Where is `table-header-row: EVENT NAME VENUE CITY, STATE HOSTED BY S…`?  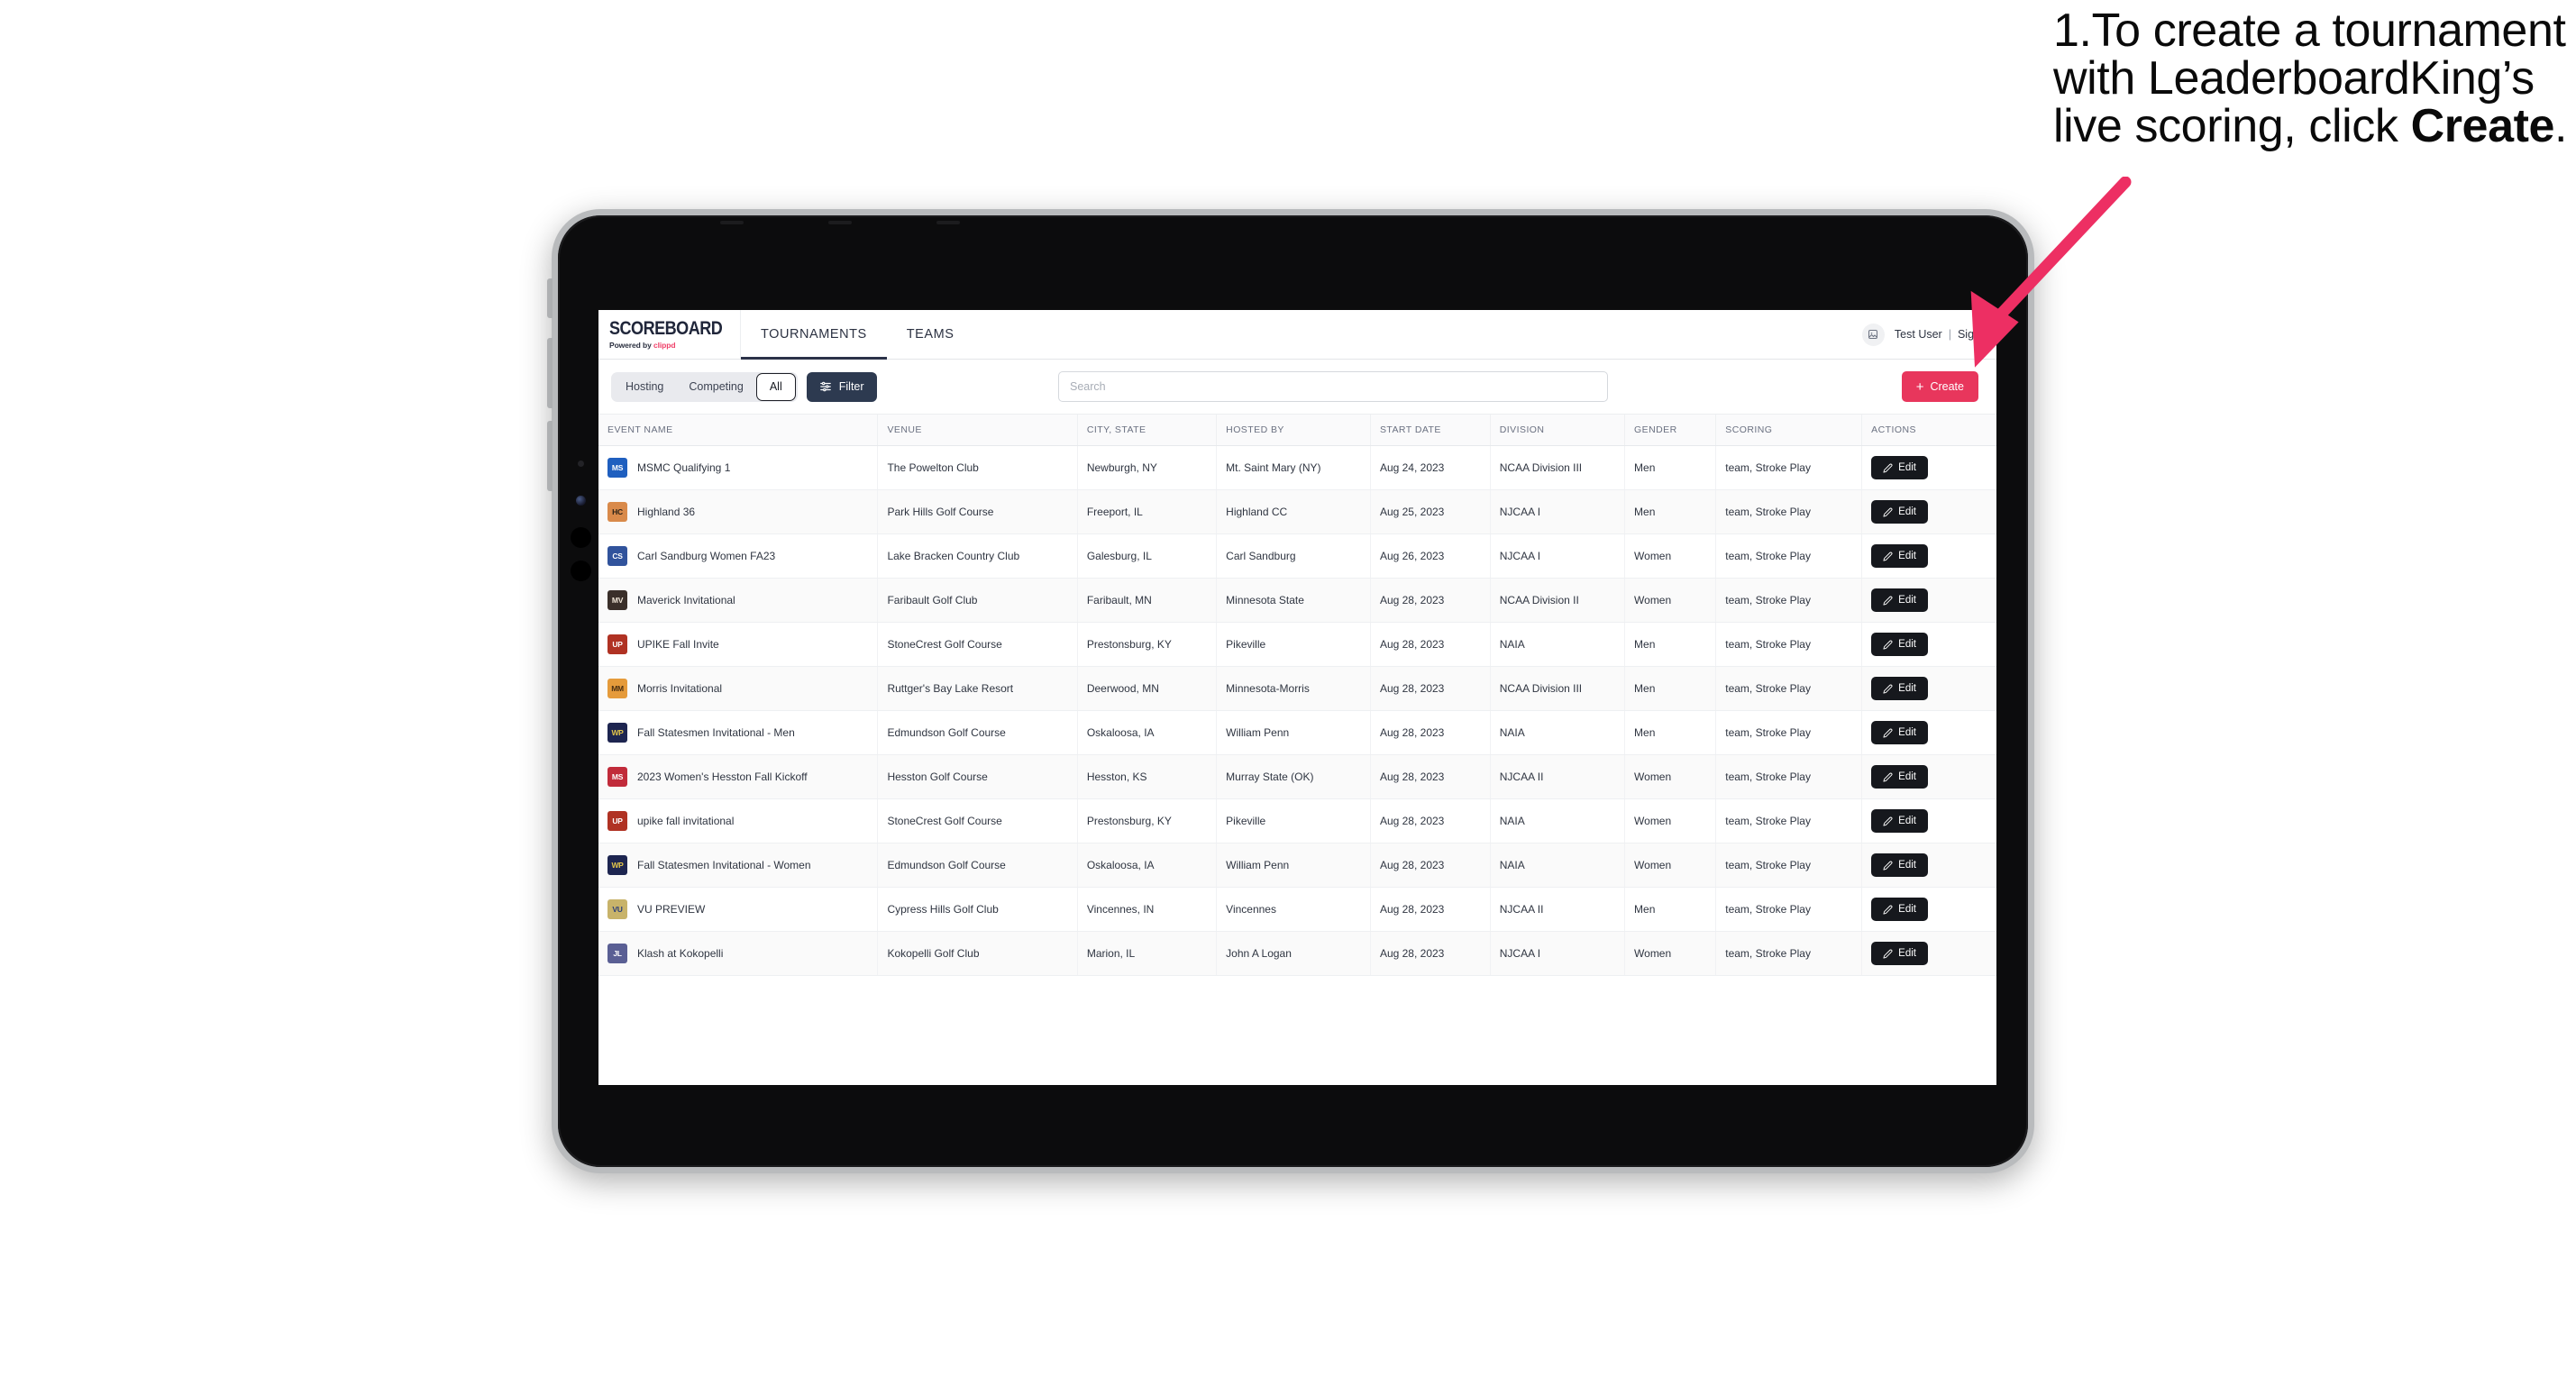 table-header-row: EVENT NAME VENUE CITY, STATE HOSTED BY S… is located at coordinates (1297, 430).